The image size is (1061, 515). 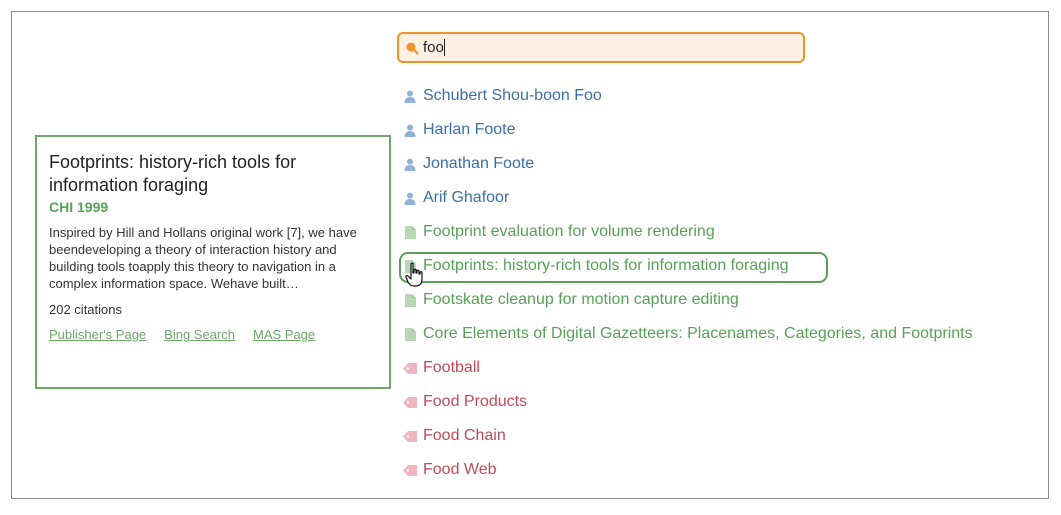 What do you see at coordinates (199, 334) in the screenshot?
I see `bing-search-link: Bing Search` at bounding box center [199, 334].